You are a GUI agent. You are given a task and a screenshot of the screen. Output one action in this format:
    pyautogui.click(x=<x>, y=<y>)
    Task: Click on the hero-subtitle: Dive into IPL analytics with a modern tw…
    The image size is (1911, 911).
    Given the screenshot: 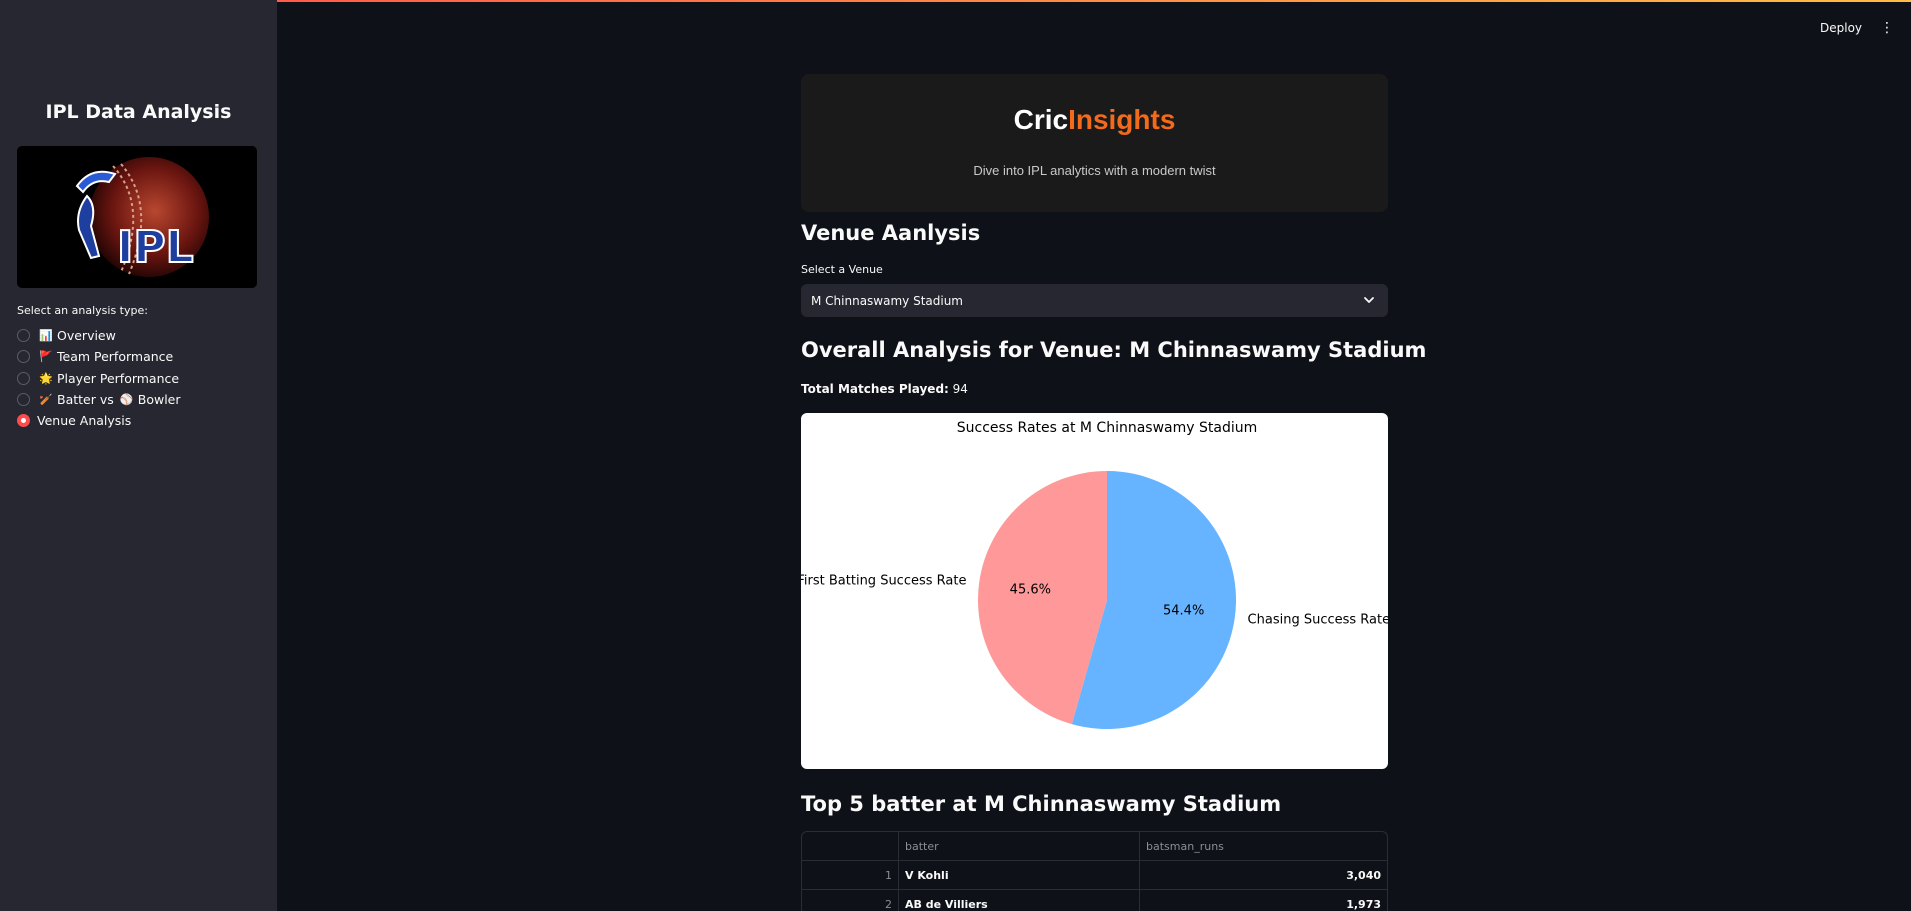 What is the action you would take?
    pyautogui.click(x=1094, y=170)
    